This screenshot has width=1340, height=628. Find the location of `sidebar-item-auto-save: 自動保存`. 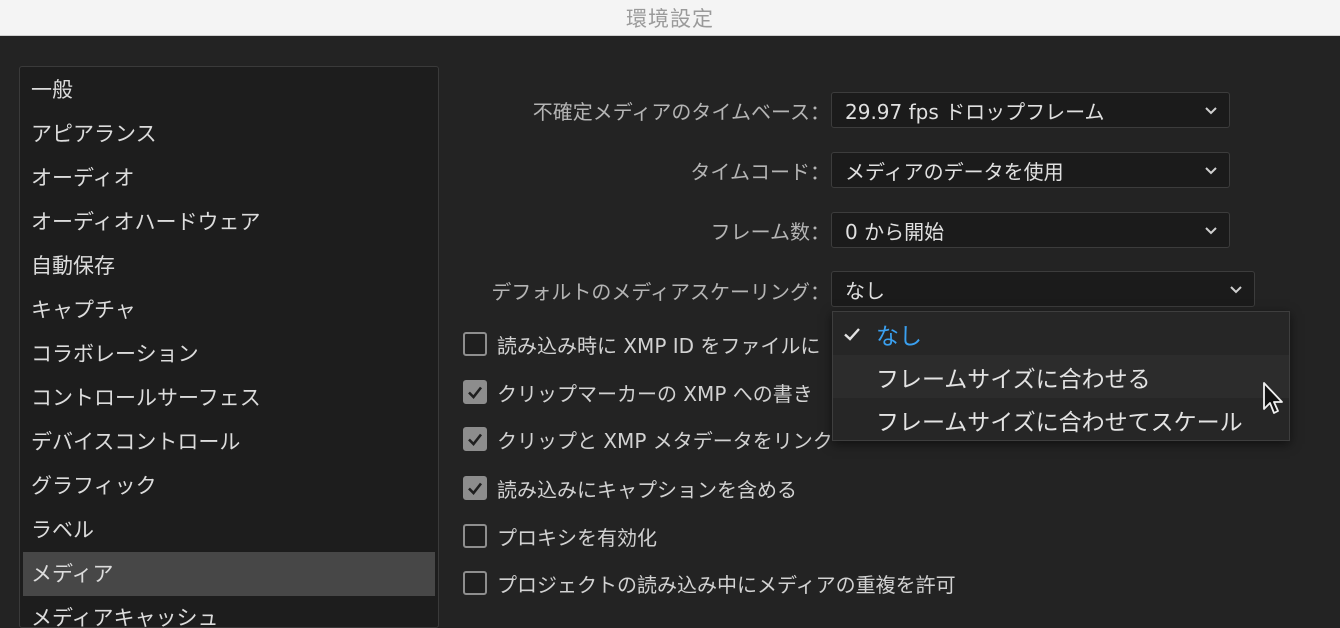

sidebar-item-auto-save: 自動保存 is located at coordinates (229, 266).